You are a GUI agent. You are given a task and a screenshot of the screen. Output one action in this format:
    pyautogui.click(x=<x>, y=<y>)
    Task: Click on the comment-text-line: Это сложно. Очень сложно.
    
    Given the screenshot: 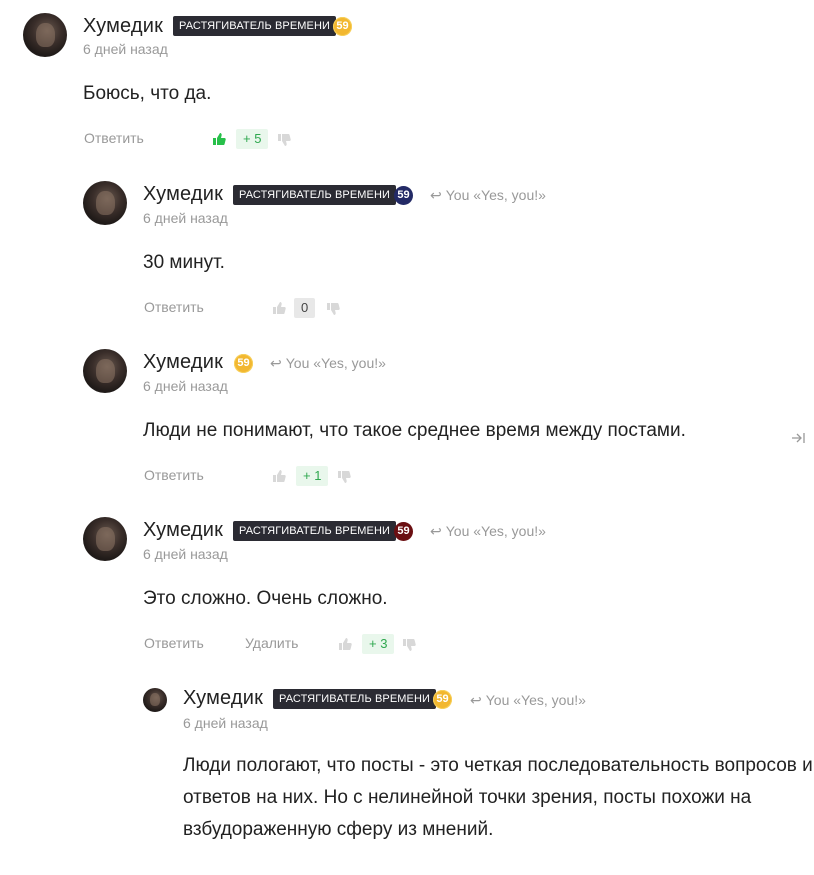 What is the action you would take?
    pyautogui.click(x=265, y=598)
    